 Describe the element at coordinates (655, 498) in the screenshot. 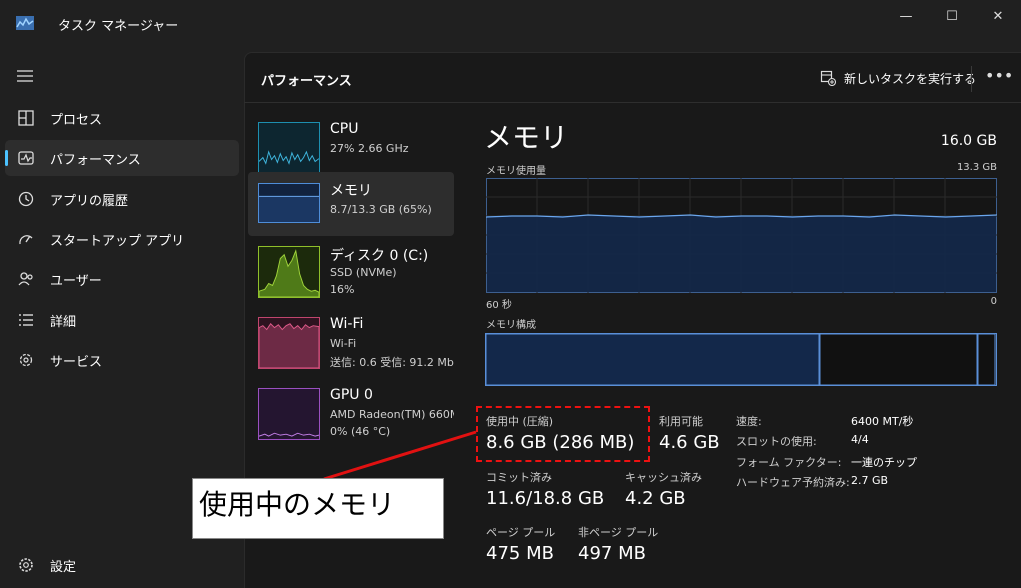

I see `cached-value: 4.2 GB` at that location.